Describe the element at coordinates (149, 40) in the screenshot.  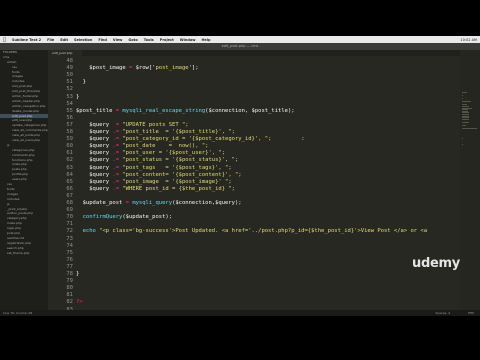
I see `menu-item-tools: Tools` at that location.